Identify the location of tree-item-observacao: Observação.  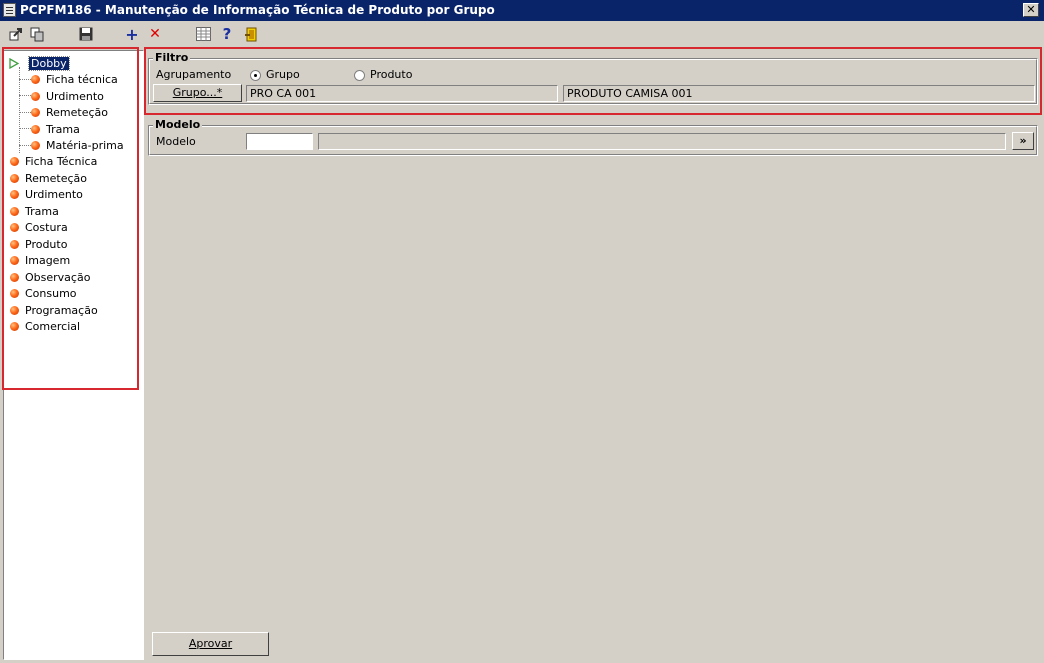
(50, 277).